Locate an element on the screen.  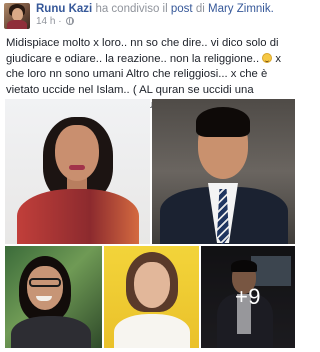
post-timestamp-row: 14 h · is located at coordinates (55, 22).